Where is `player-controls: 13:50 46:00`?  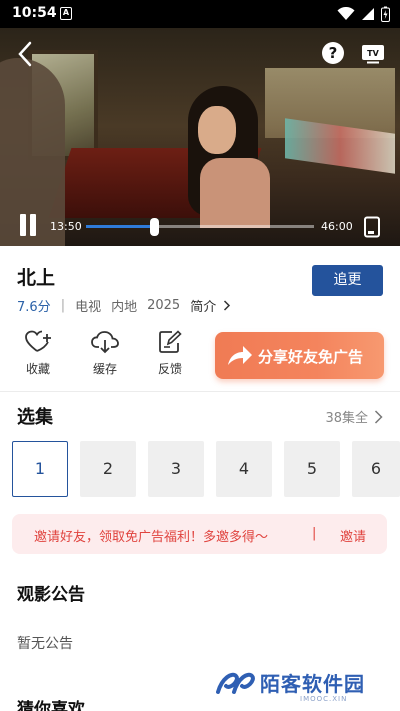
player-controls: 13:50 46:00 is located at coordinates (200, 227).